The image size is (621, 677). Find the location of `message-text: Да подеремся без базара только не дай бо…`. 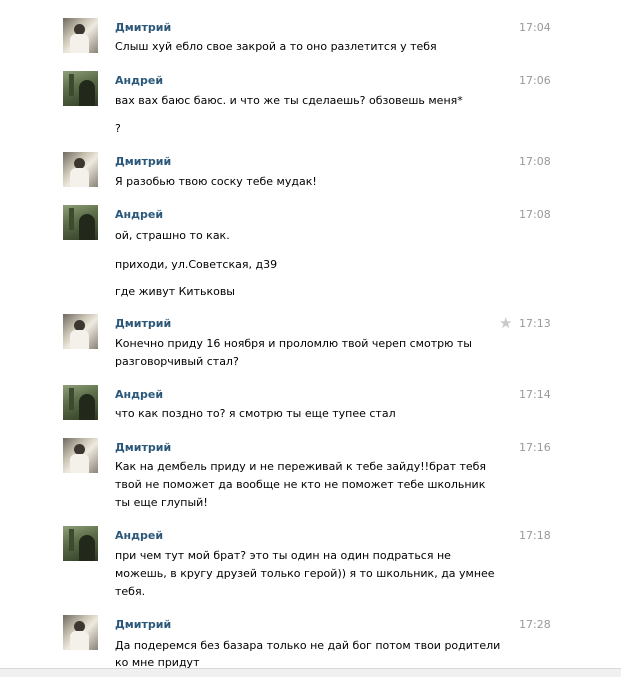

message-text: Да подеремся без базара только не дай бо… is located at coordinates (308, 645).